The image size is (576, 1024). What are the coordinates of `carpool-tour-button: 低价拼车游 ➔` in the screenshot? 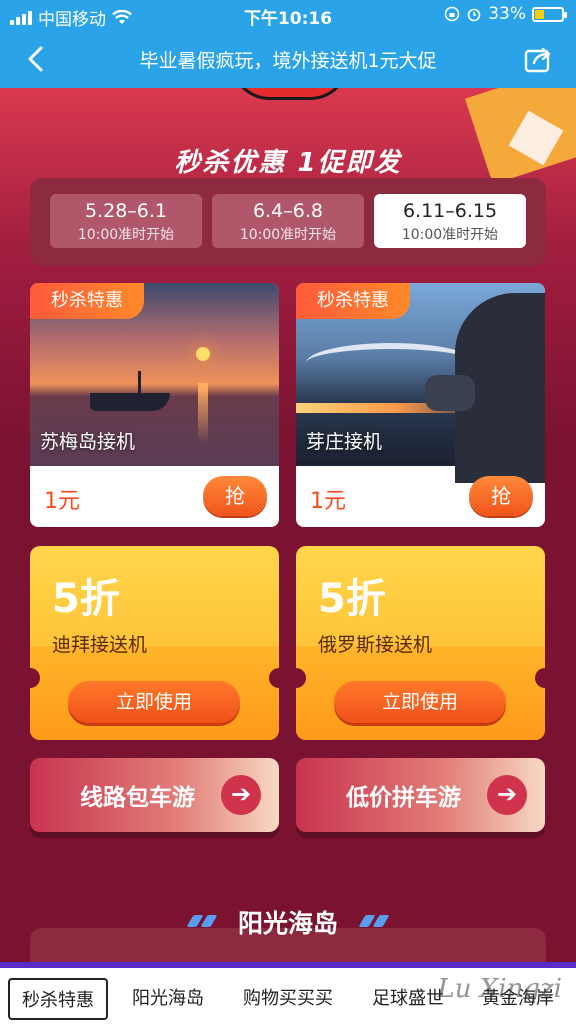 It's located at (420, 795).